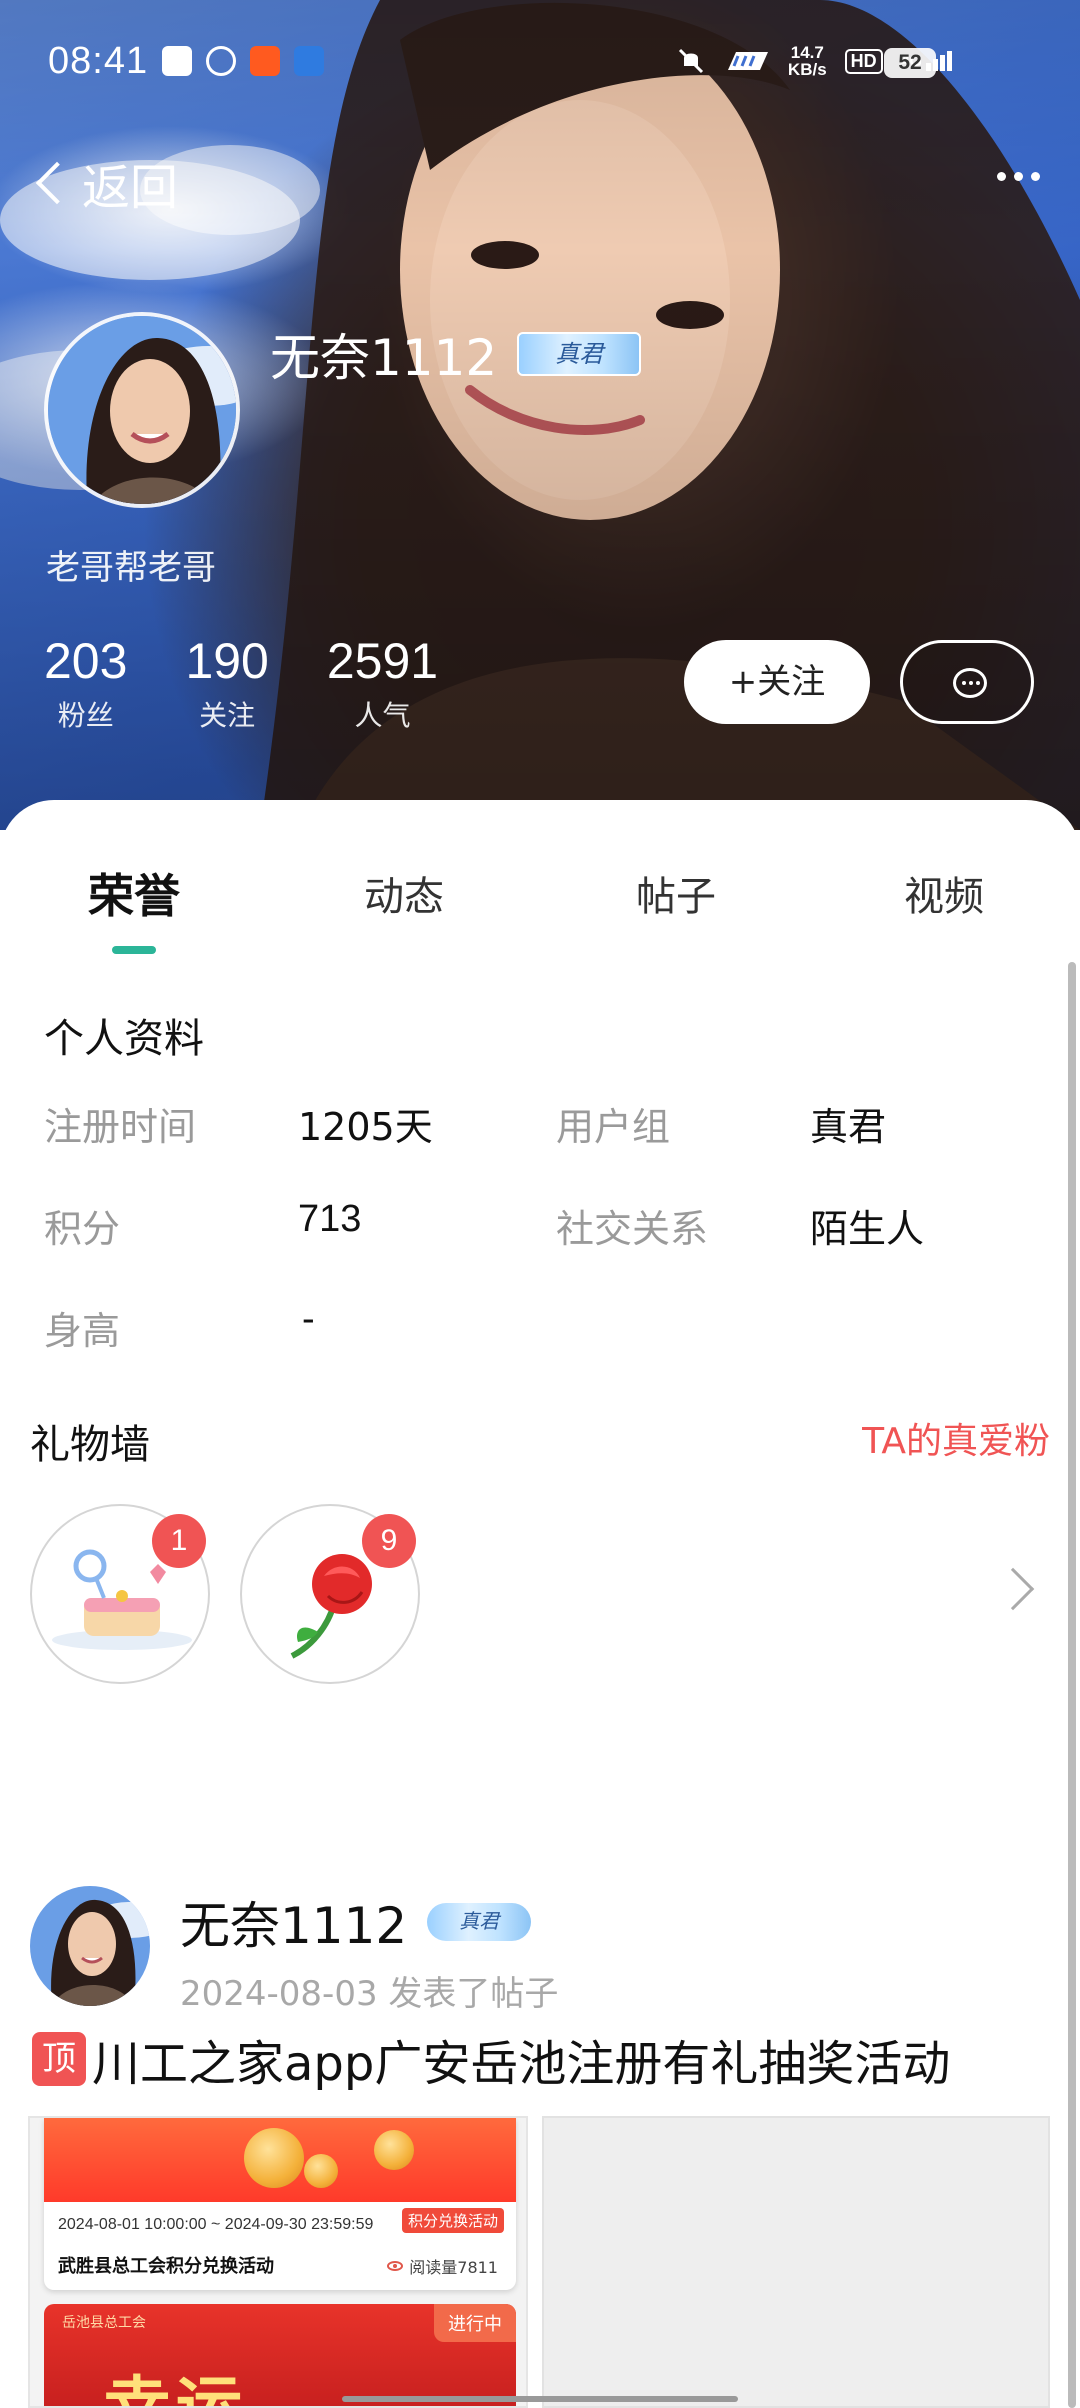 This screenshot has width=1080, height=2408. I want to click on more-options-button, so click(1018, 176).